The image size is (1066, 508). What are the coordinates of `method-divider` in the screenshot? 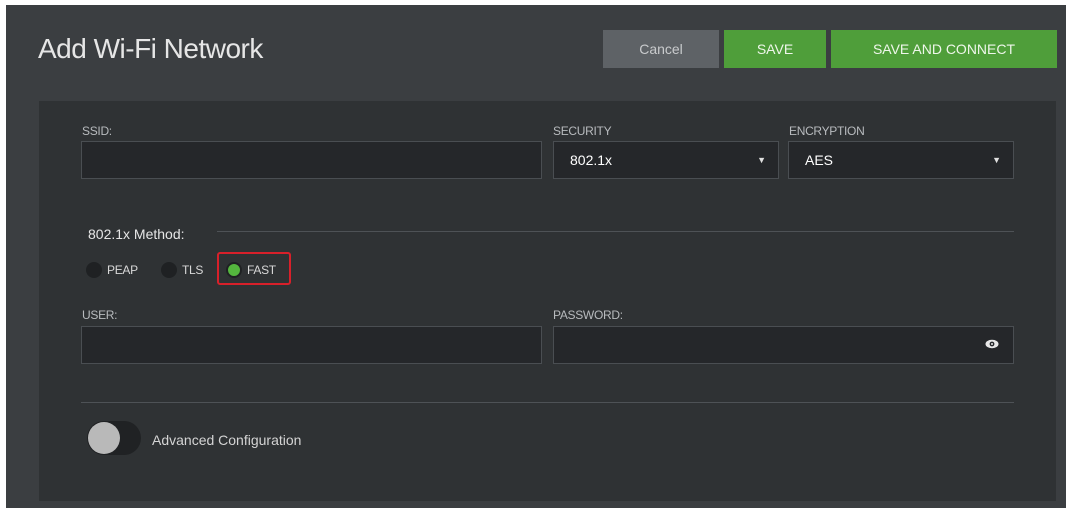 It's located at (615, 231).